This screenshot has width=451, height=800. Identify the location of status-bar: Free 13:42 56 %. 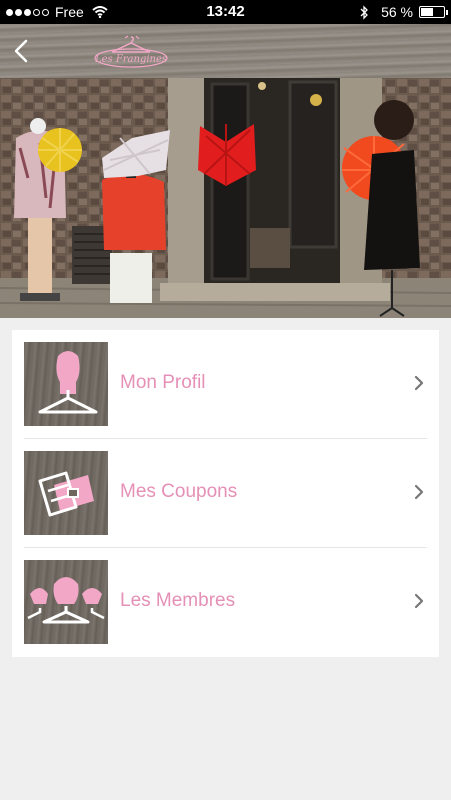
(225, 12).